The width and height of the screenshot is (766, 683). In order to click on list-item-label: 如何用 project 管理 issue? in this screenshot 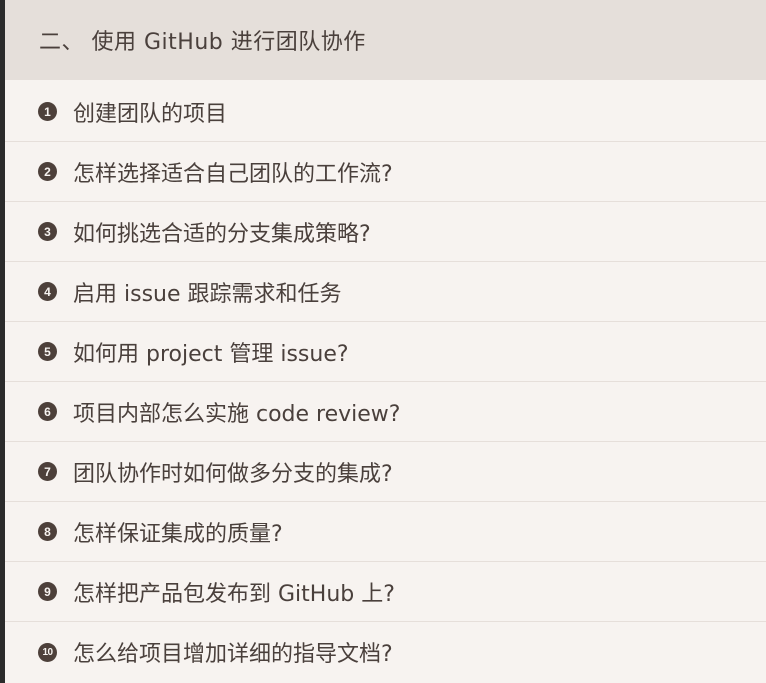, I will do `click(211, 354)`.